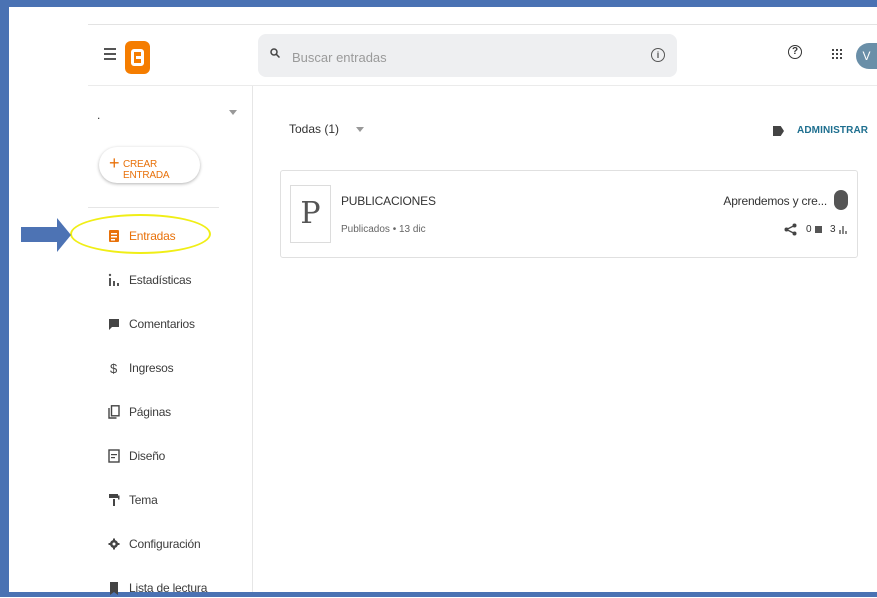 This screenshot has width=877, height=598. What do you see at coordinates (114, 412) in the screenshot?
I see `pages-icon` at bounding box center [114, 412].